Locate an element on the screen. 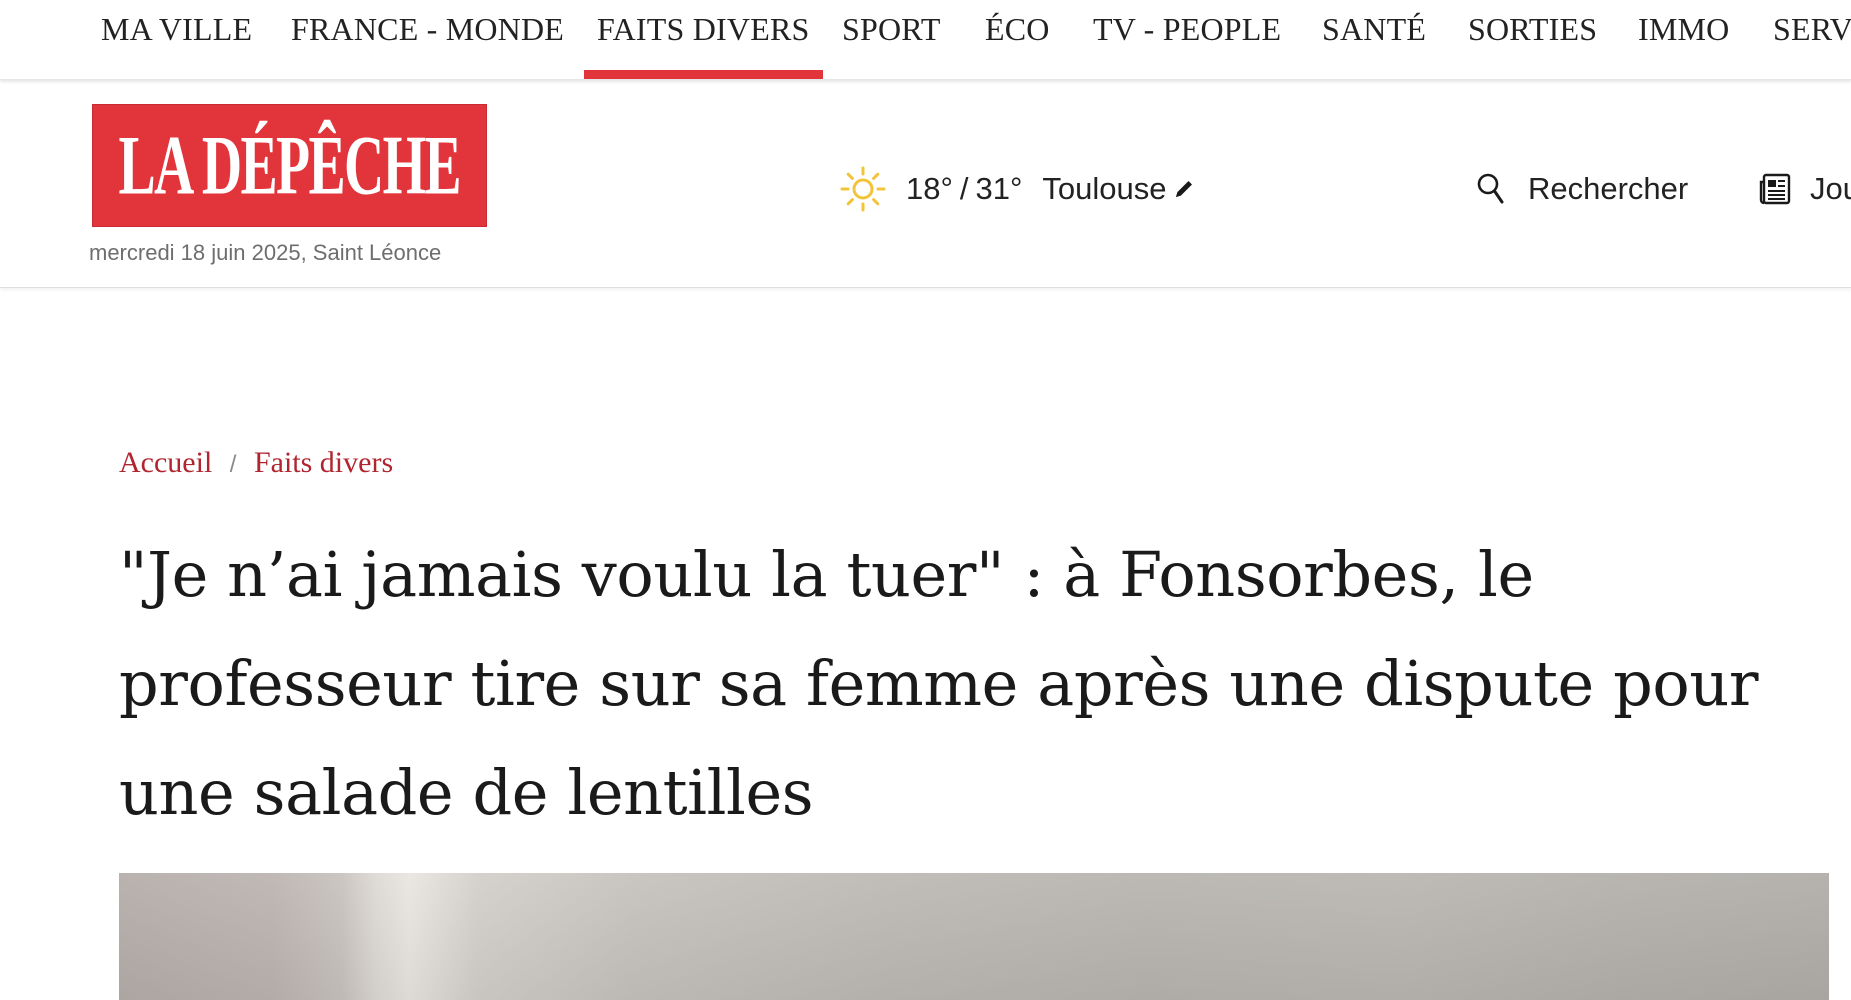 The height and width of the screenshot is (1000, 1851). weather-city-selector: Toulouse is located at coordinates (1118, 189).